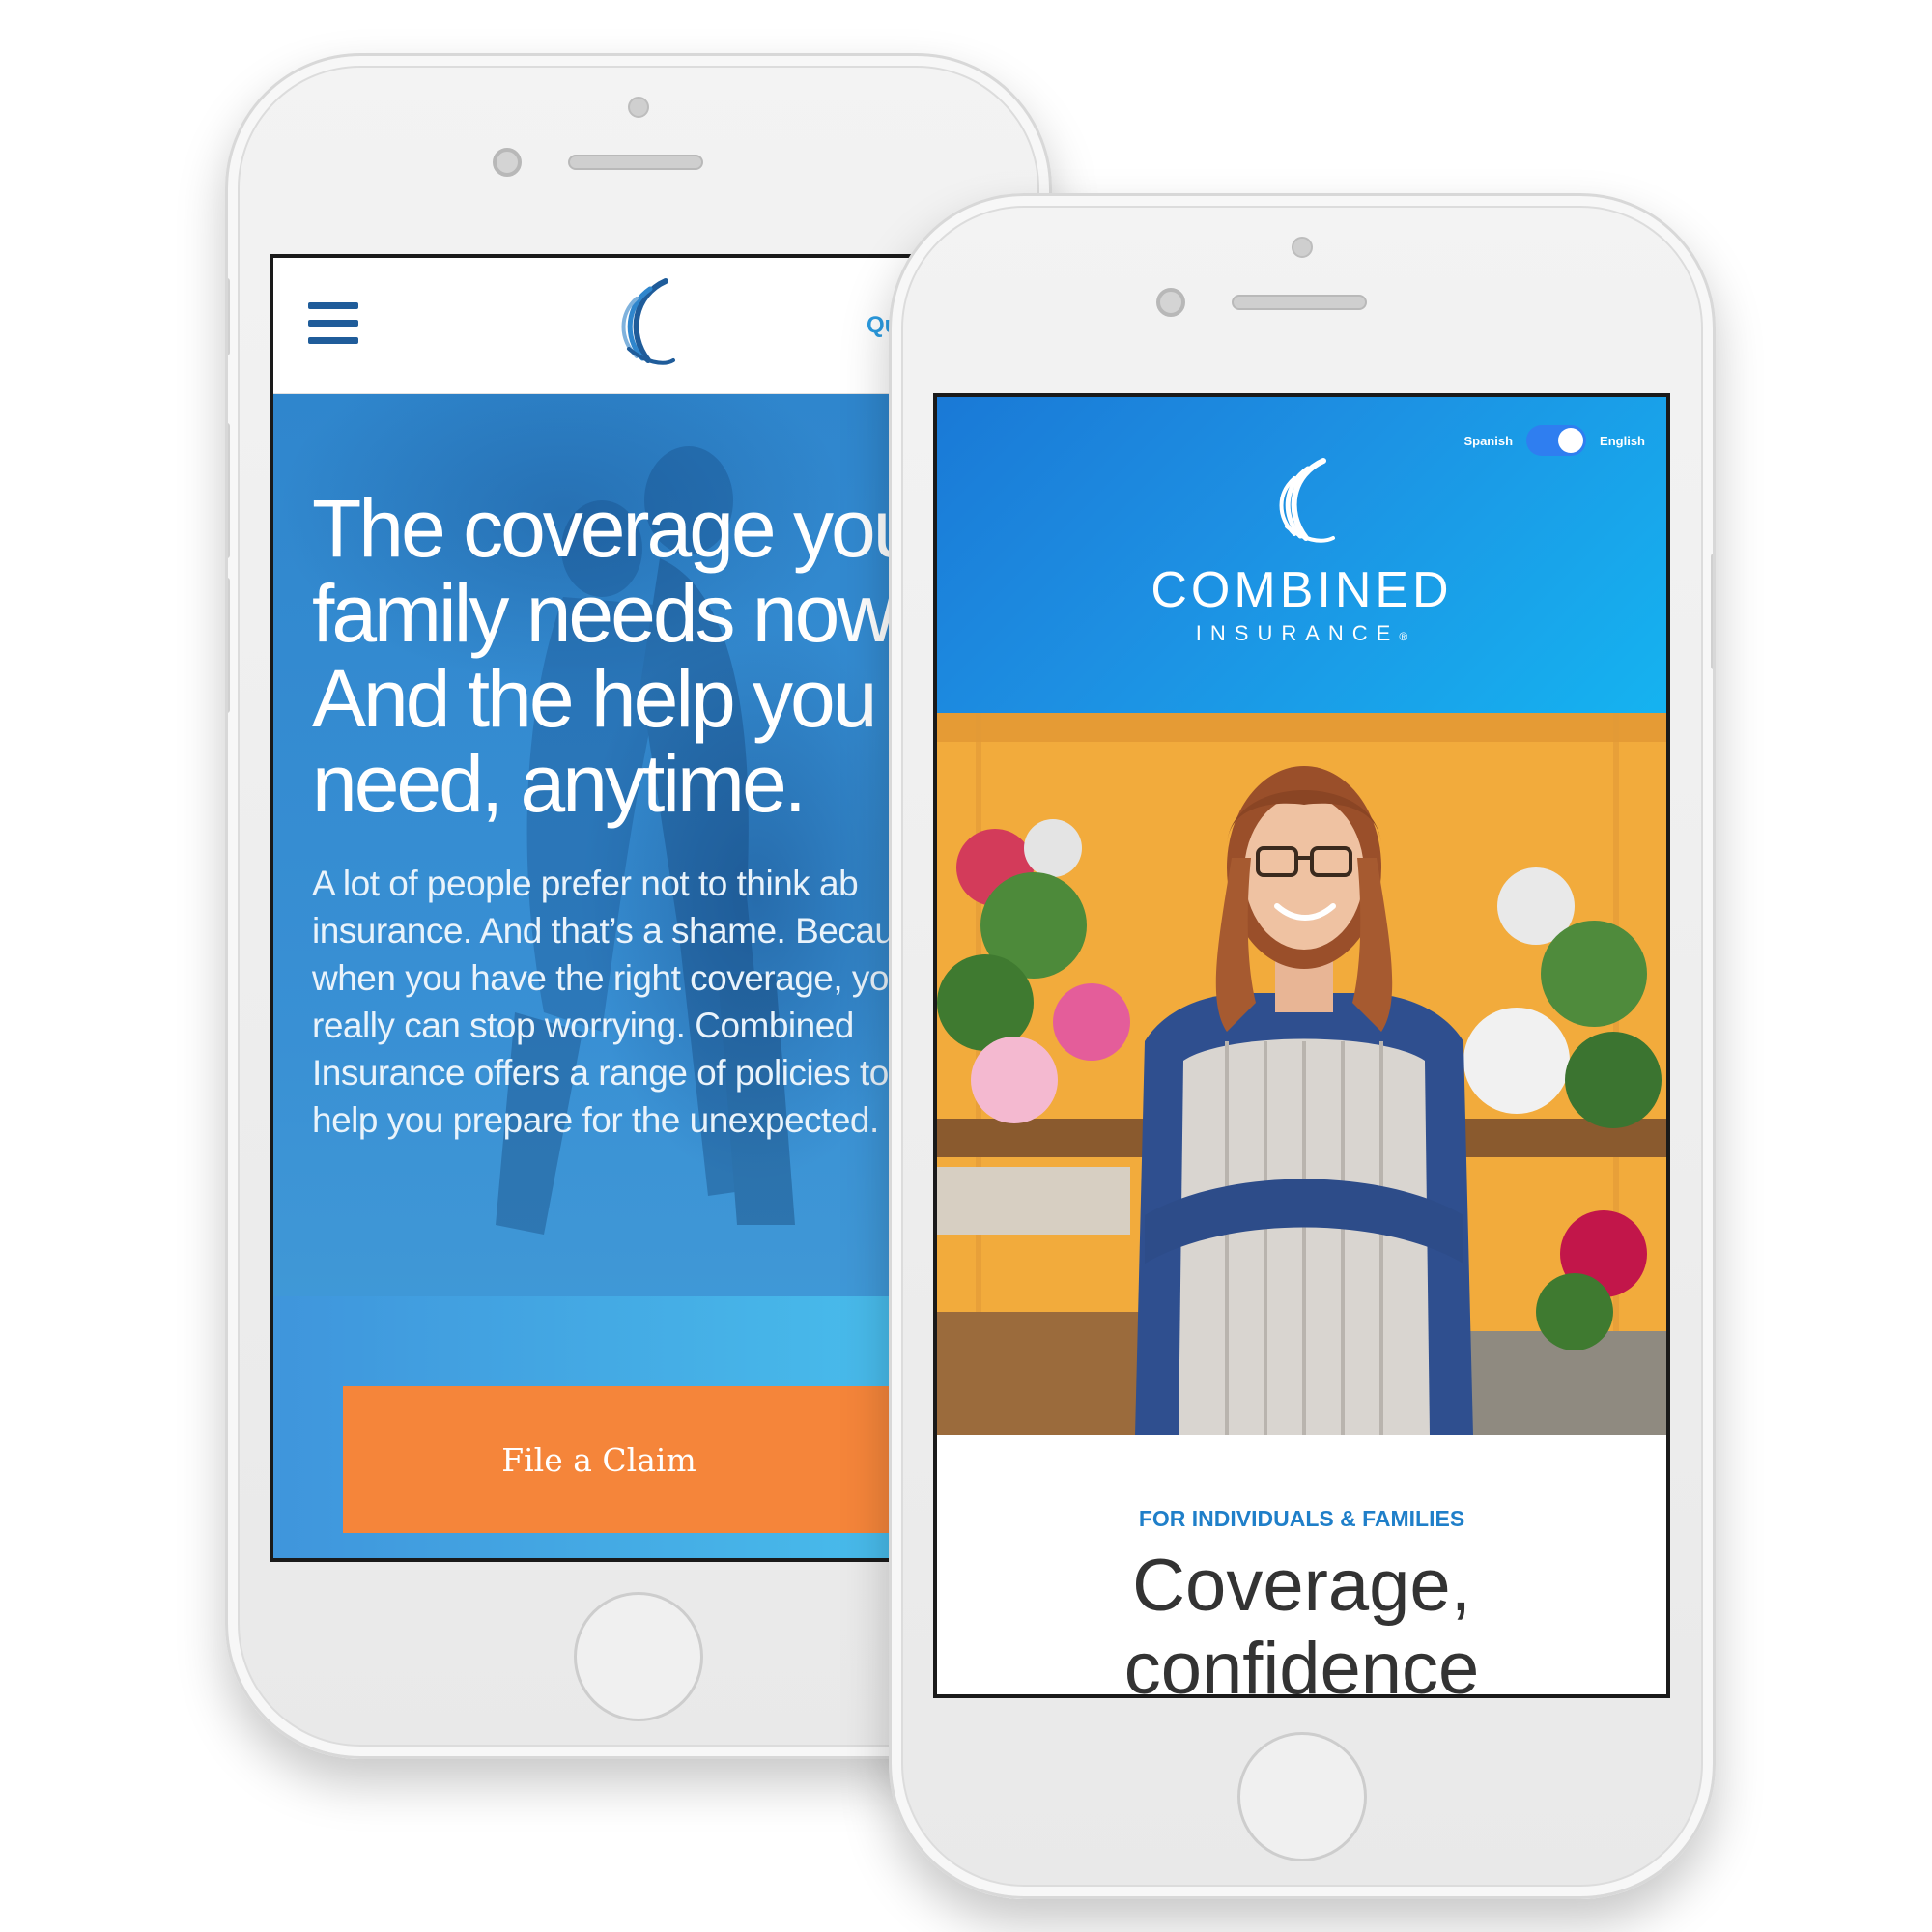 This screenshot has width=1932, height=1932. Describe the element at coordinates (1301, 1586) in the screenshot. I see `section-title-line: Coverage,` at that location.